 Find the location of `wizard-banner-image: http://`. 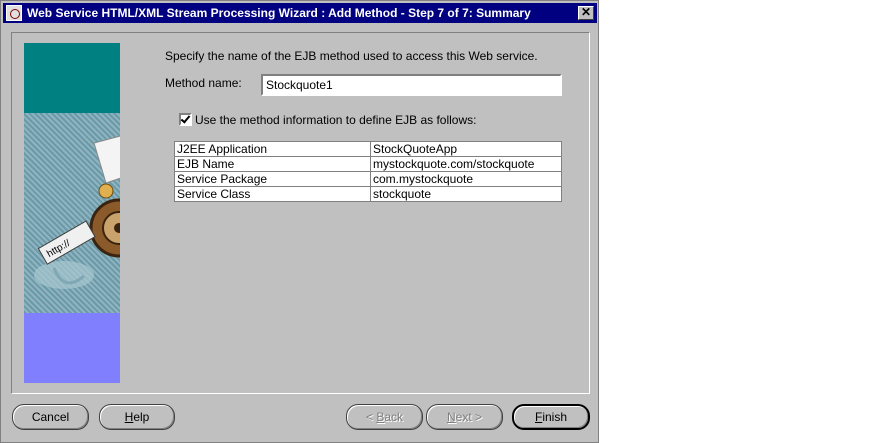

wizard-banner-image: http:// is located at coordinates (72, 213).